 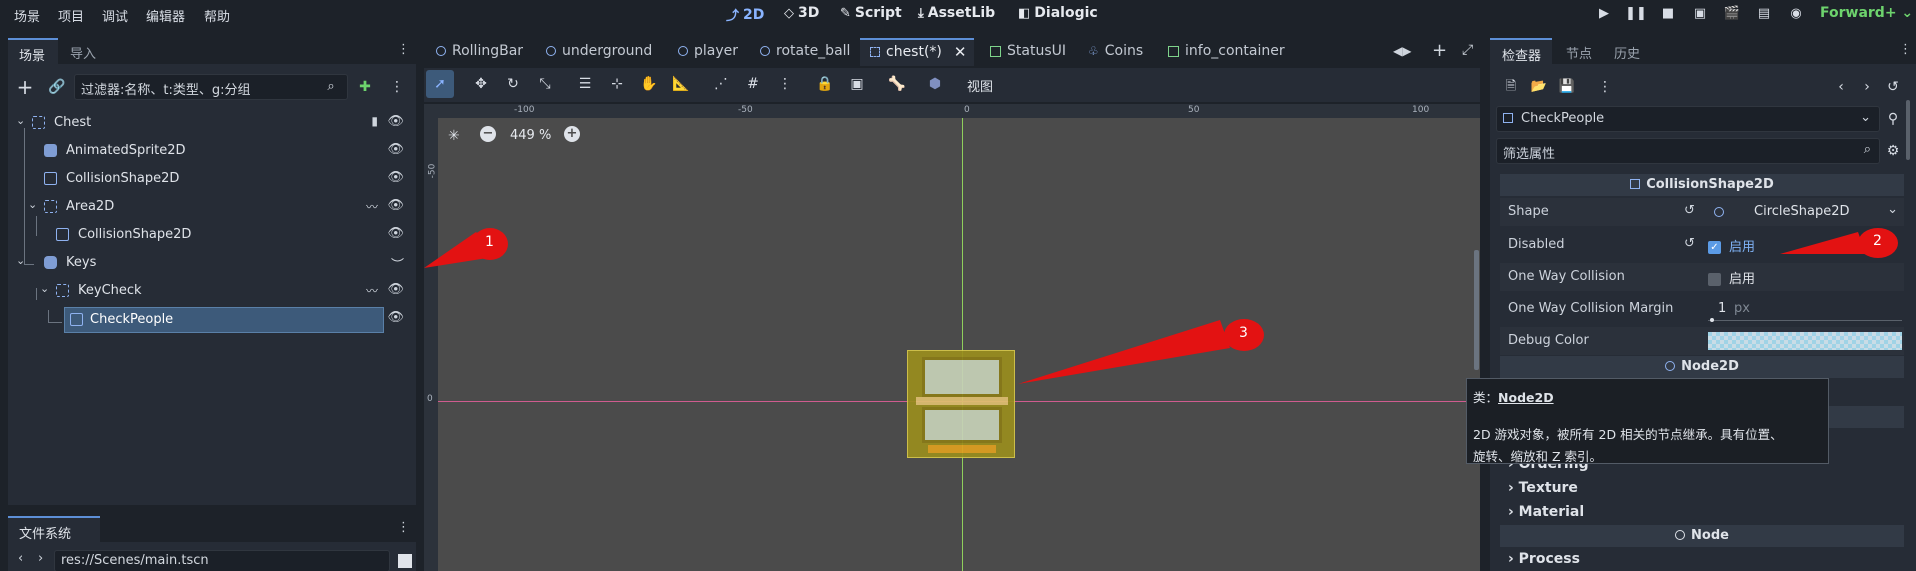 I want to click on menu-editor: 编辑器, so click(x=165, y=15).